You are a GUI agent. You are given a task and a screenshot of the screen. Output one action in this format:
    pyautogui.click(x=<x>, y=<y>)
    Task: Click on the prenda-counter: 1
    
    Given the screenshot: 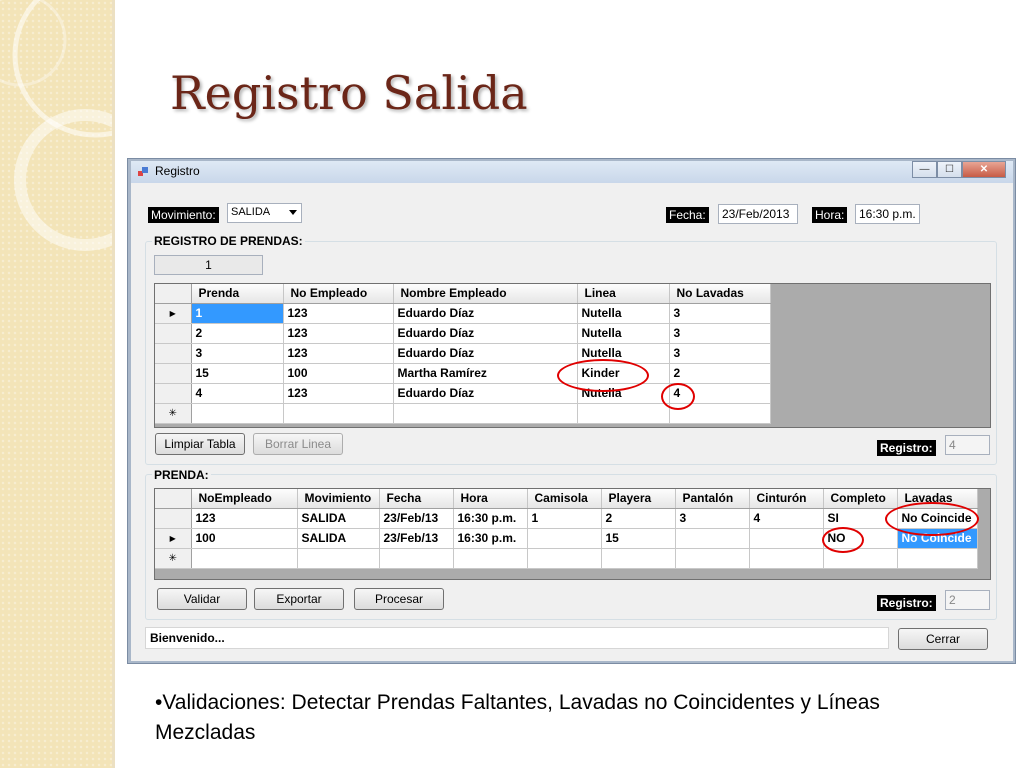 What is the action you would take?
    pyautogui.click(x=208, y=265)
    